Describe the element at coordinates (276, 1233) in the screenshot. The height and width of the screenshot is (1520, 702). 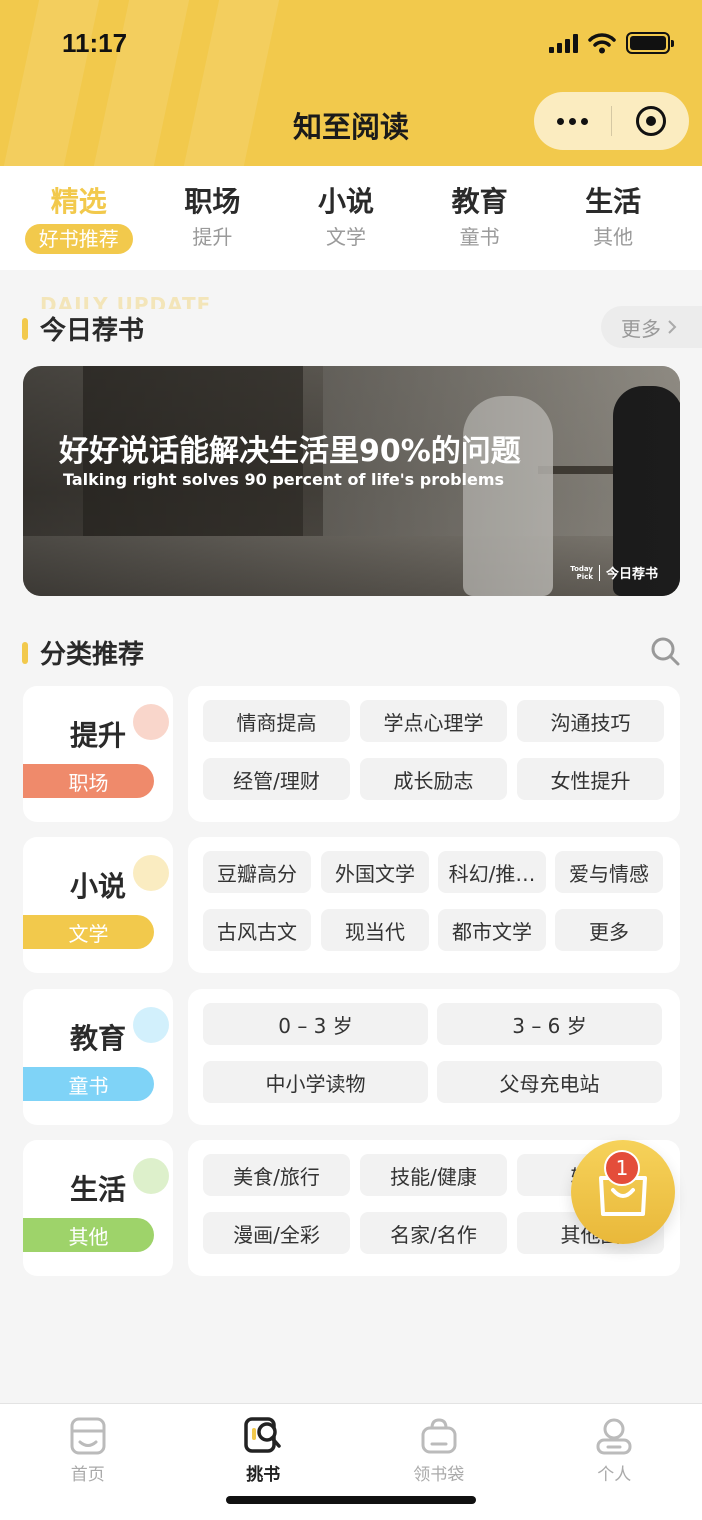
I see `category-chip: 漫画/全彩` at that location.